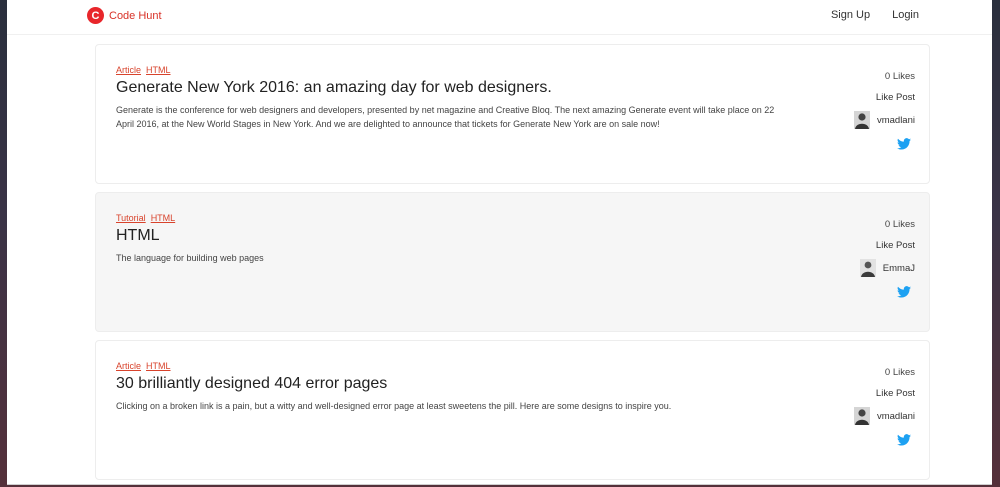 Image resolution: width=1000 pixels, height=487 pixels. What do you see at coordinates (446, 218) in the screenshot?
I see `post-tags: Tutorial HTML` at bounding box center [446, 218].